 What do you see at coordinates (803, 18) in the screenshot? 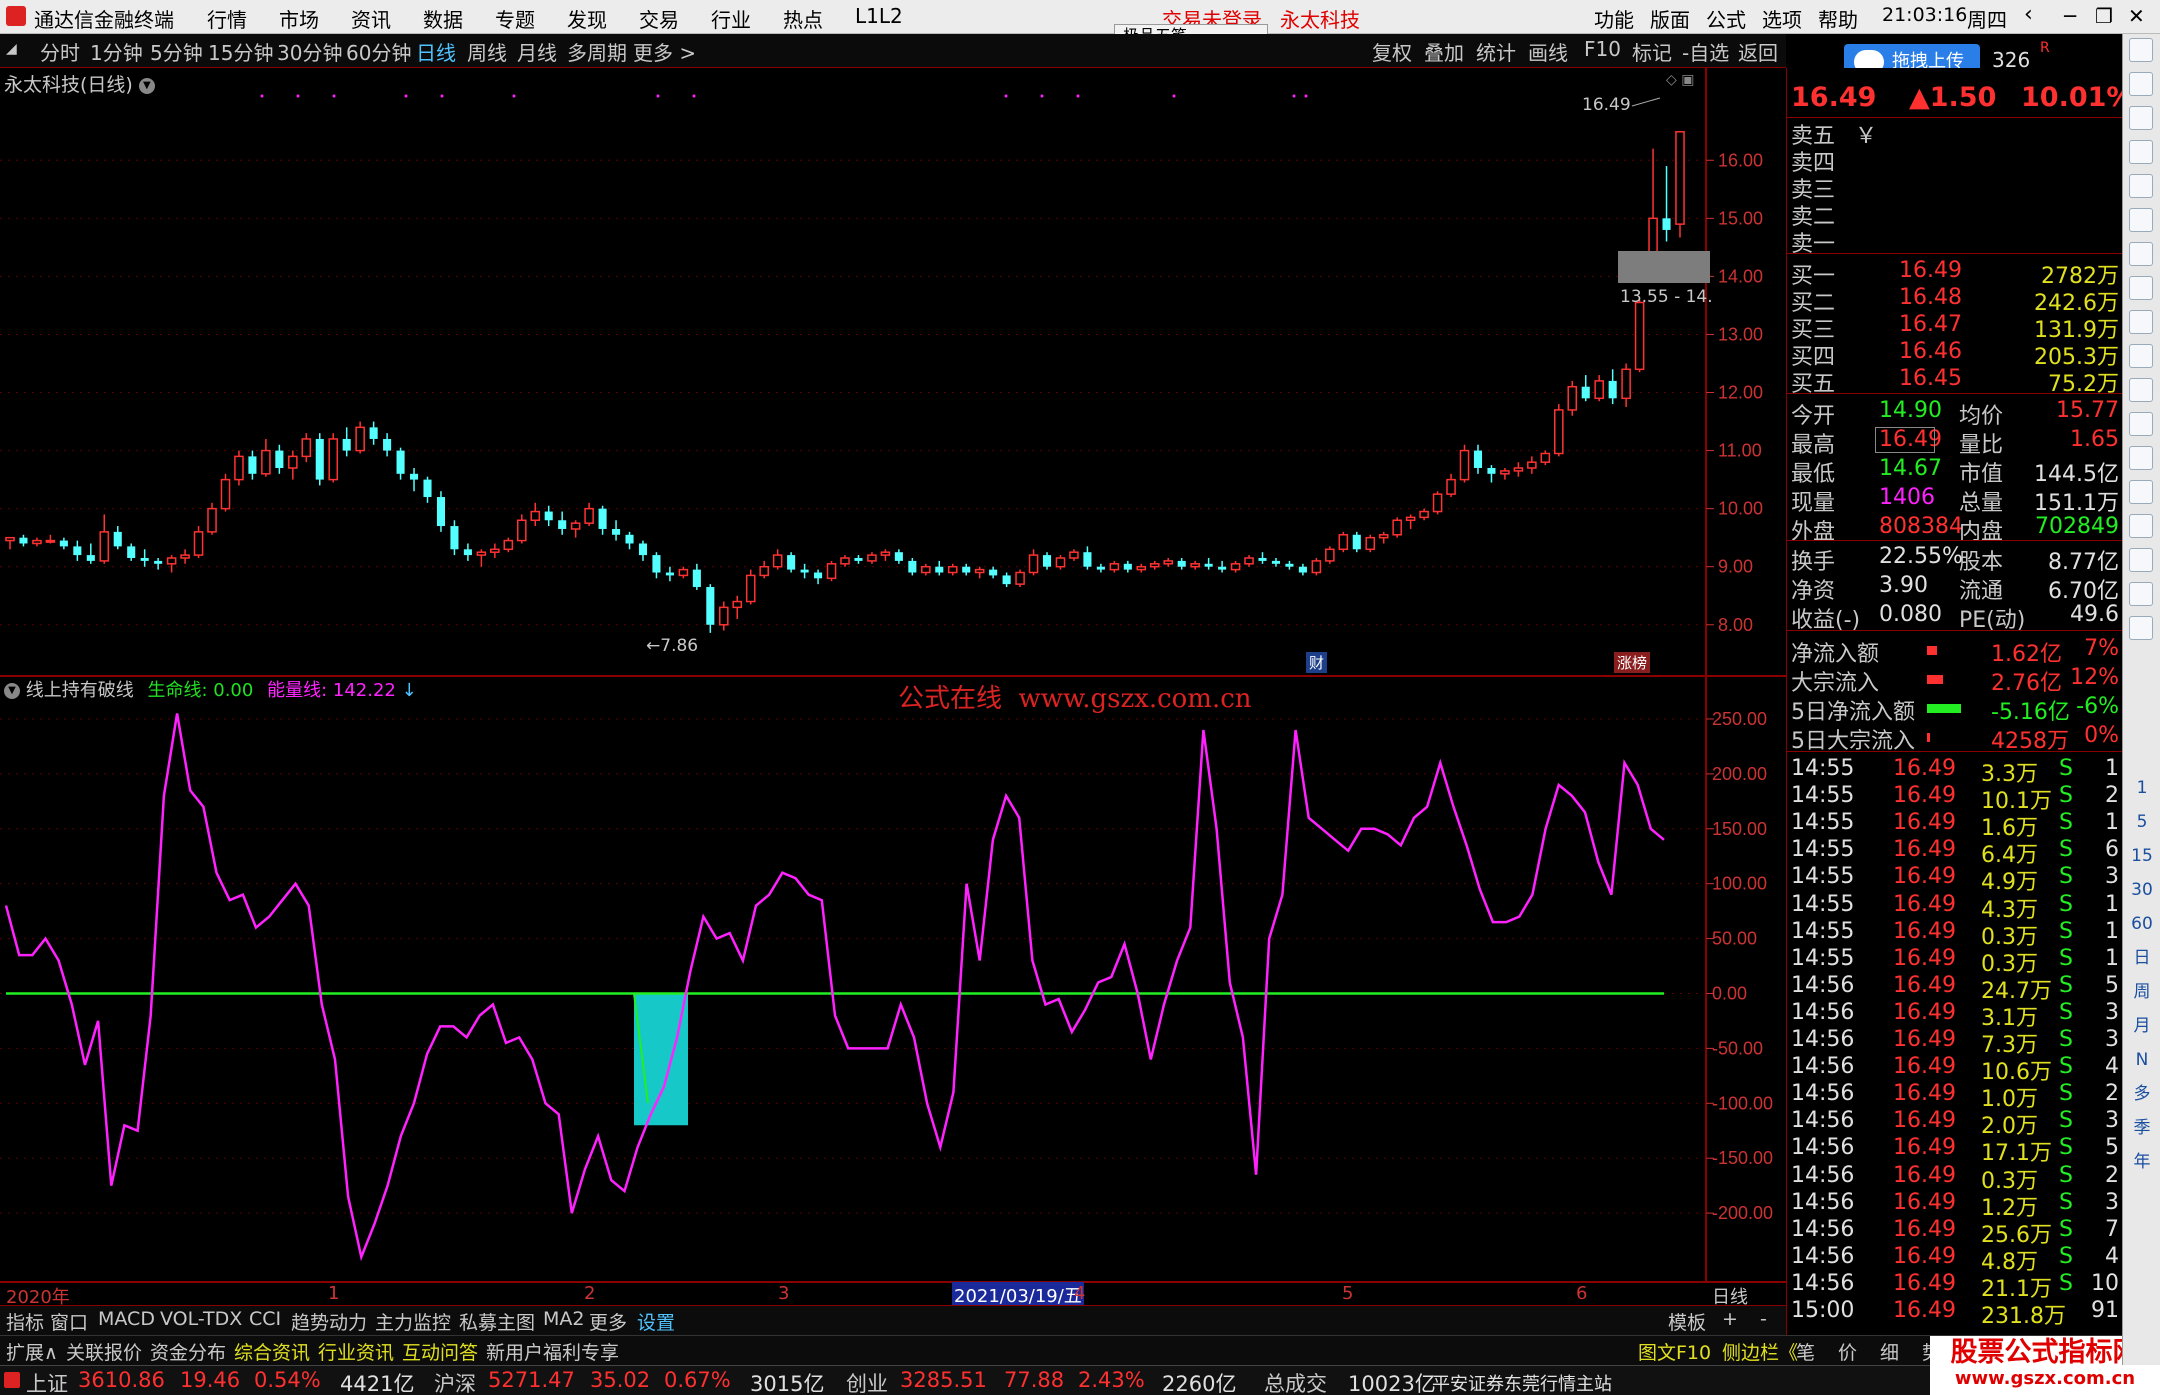
I see `menu-redian: 热点` at bounding box center [803, 18].